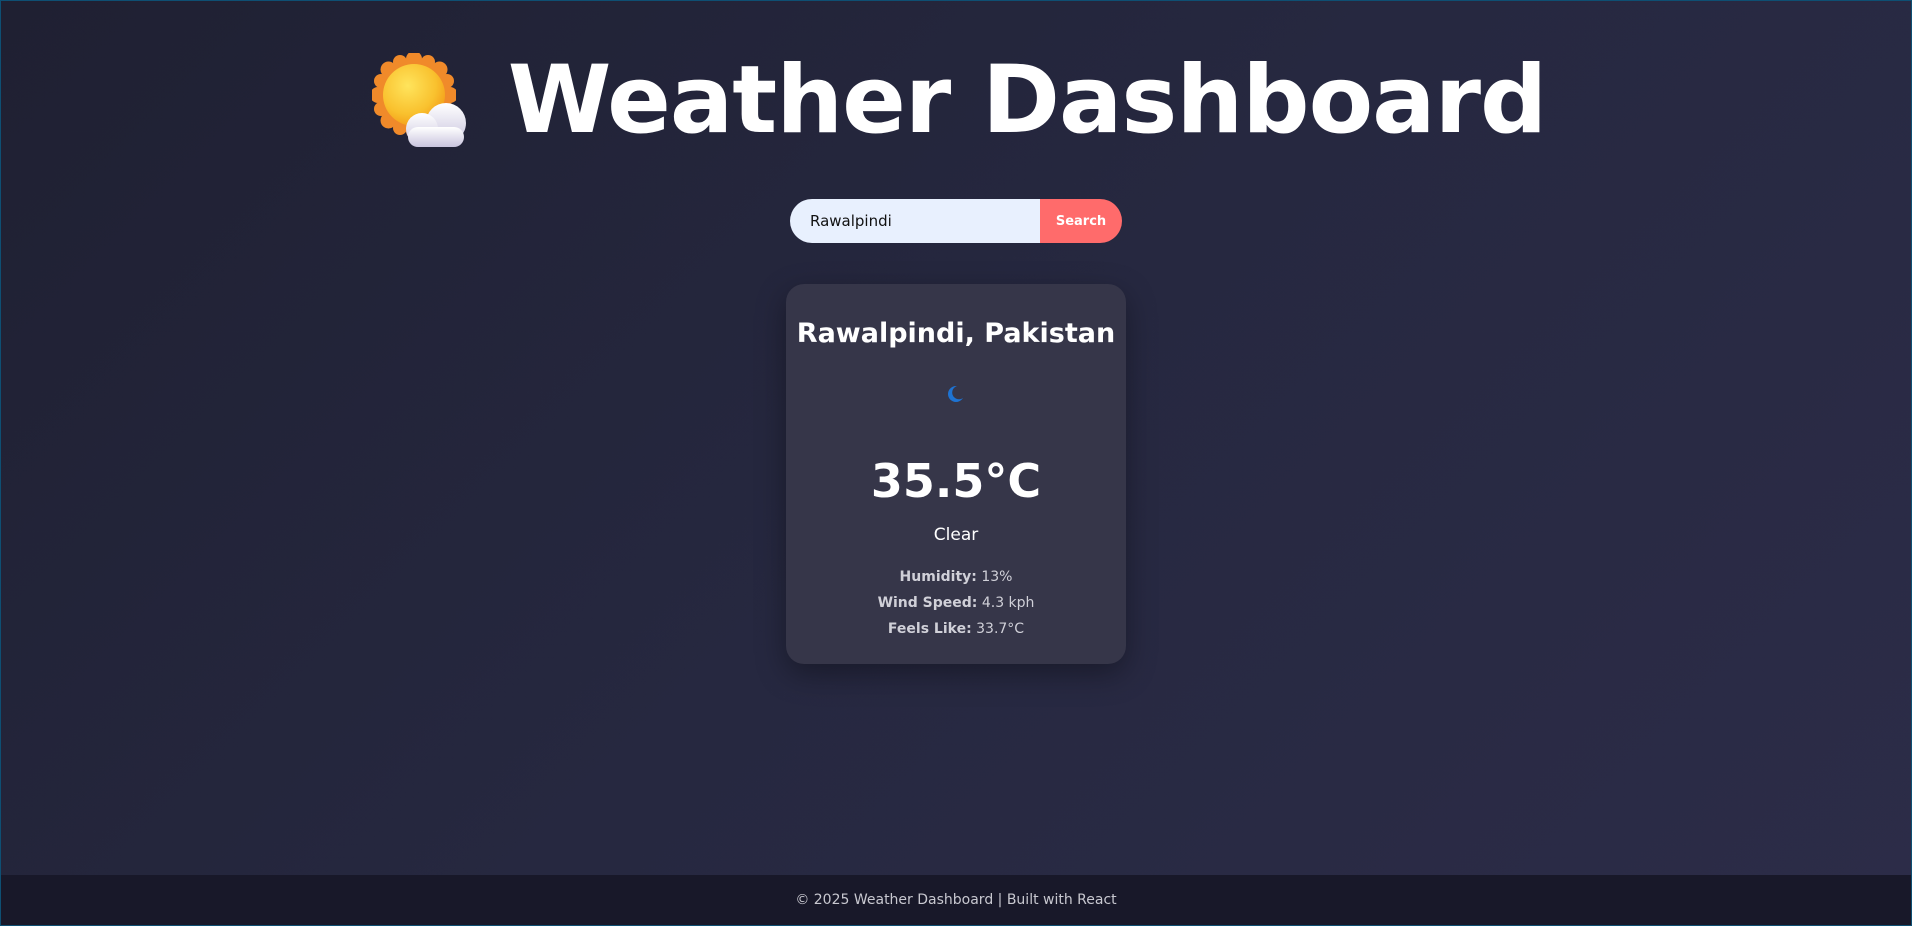 The height and width of the screenshot is (926, 1912). I want to click on wind-speed-label: Wind Speed:, so click(927, 603).